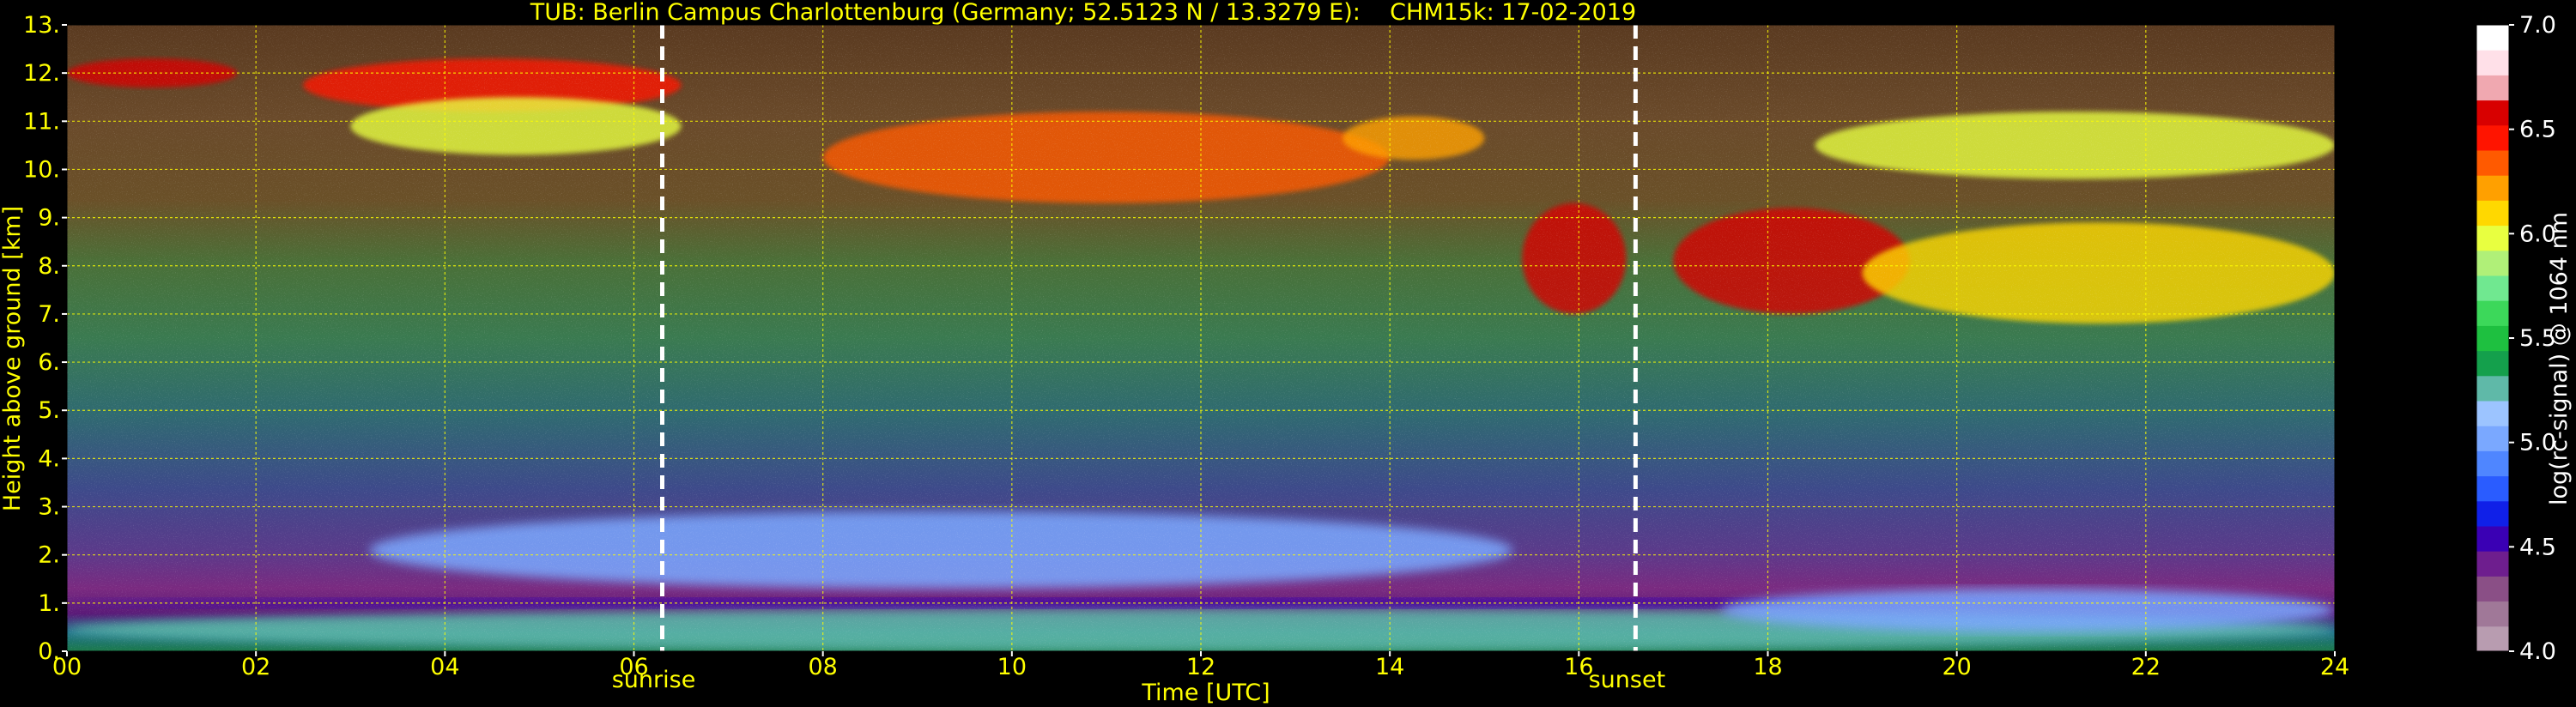 The height and width of the screenshot is (707, 2576). I want to click on x-tick-label: 18, so click(1767, 667).